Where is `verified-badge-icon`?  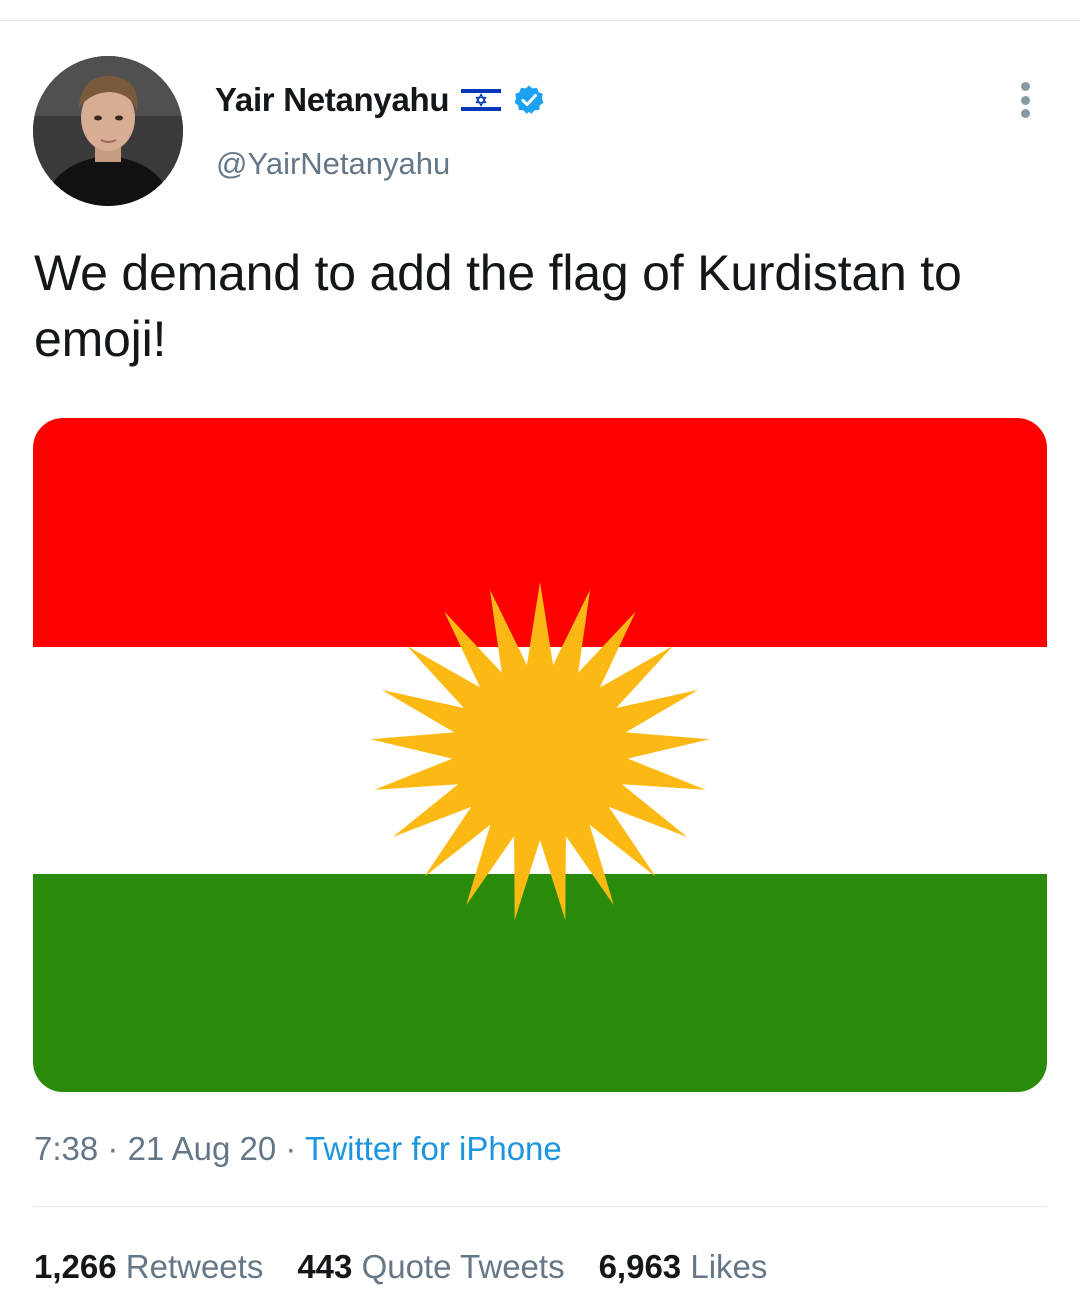
verified-badge-icon is located at coordinates (529, 100).